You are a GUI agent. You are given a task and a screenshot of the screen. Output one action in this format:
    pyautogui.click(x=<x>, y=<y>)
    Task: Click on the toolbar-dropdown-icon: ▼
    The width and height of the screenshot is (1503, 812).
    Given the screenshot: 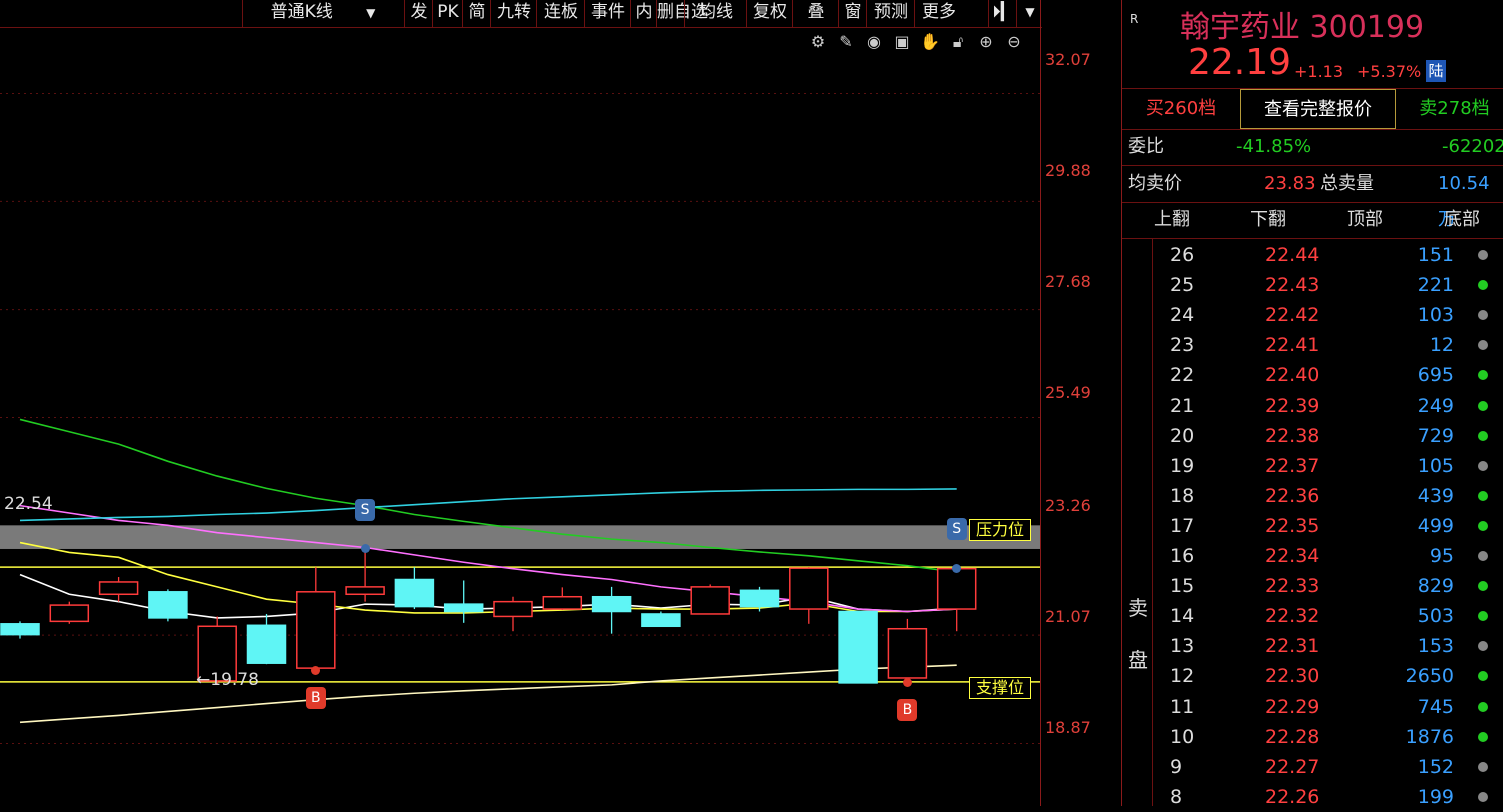 What is the action you would take?
    pyautogui.click(x=1029, y=13)
    